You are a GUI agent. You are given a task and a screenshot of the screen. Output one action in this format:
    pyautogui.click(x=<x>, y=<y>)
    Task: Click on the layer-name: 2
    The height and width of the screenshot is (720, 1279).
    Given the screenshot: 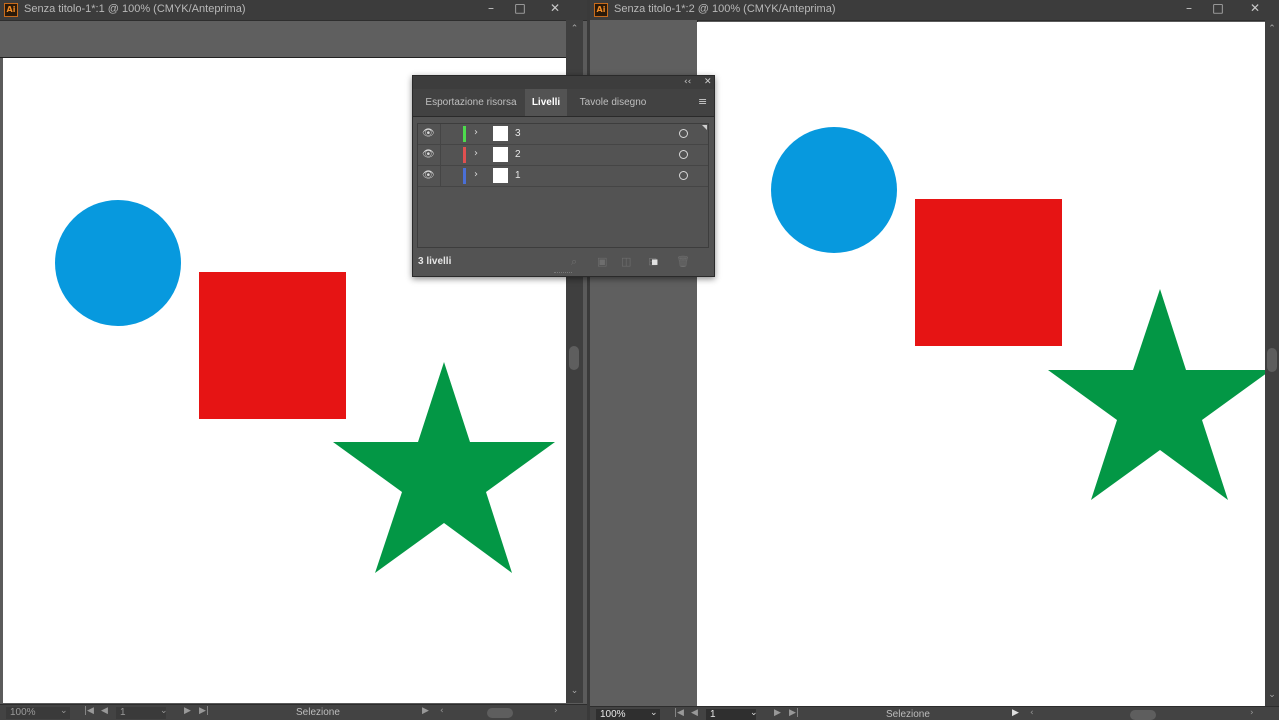 What is the action you would take?
    pyautogui.click(x=518, y=154)
    